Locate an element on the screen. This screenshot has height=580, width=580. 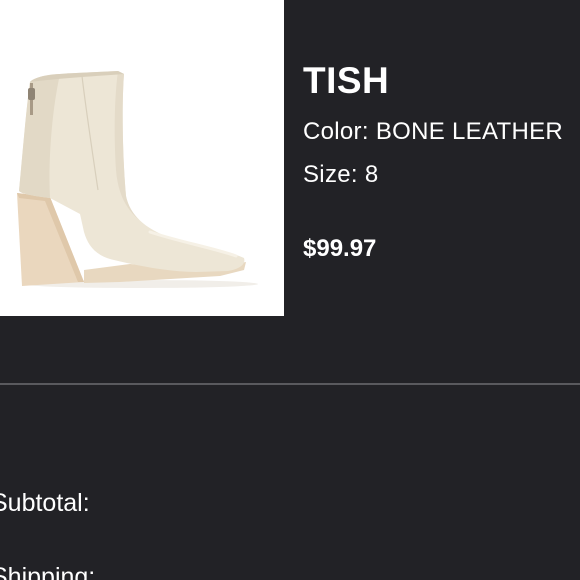
product-price: $99.97 is located at coordinates (340, 248).